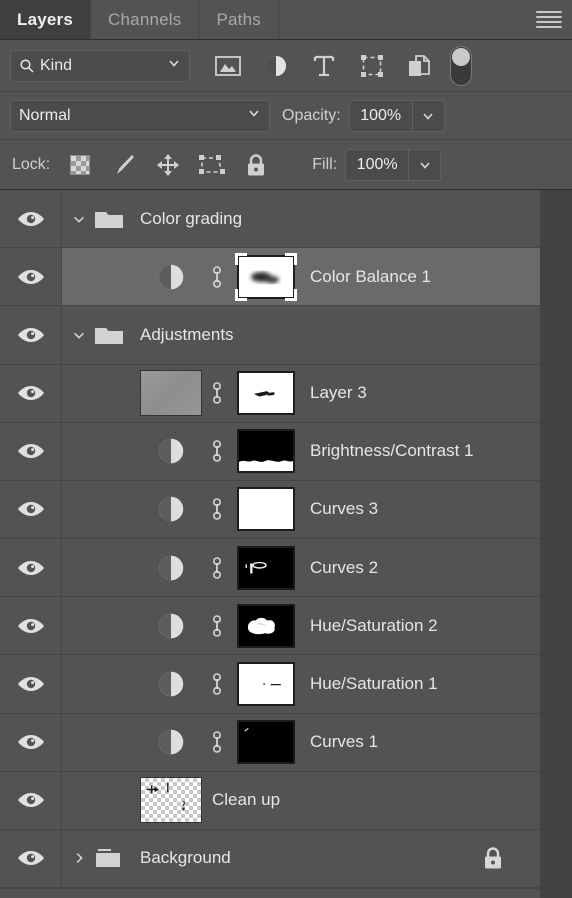 The image size is (572, 898). I want to click on fill-value: 100%, so click(377, 165).